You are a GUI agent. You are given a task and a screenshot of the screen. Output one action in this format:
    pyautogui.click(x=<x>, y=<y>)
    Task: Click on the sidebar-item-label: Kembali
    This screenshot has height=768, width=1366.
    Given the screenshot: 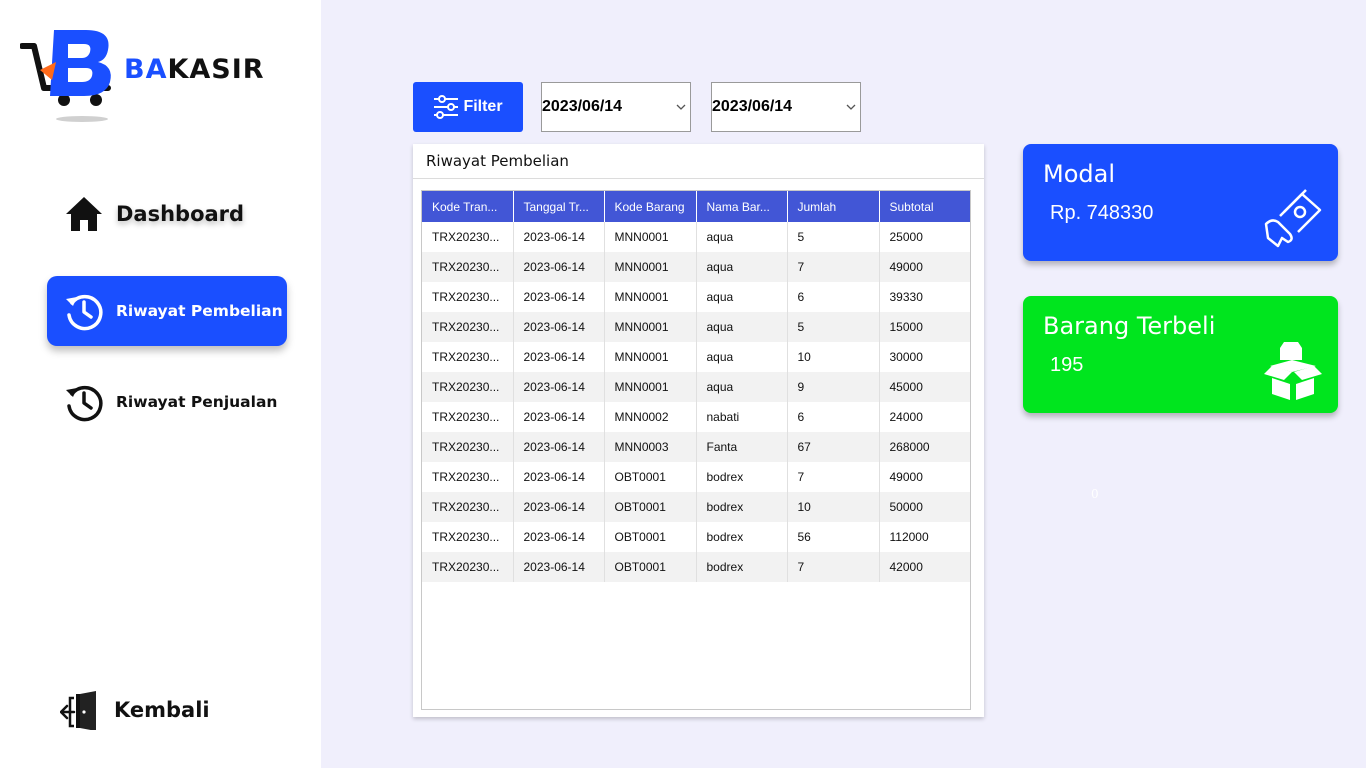 What is the action you would take?
    pyautogui.click(x=162, y=710)
    